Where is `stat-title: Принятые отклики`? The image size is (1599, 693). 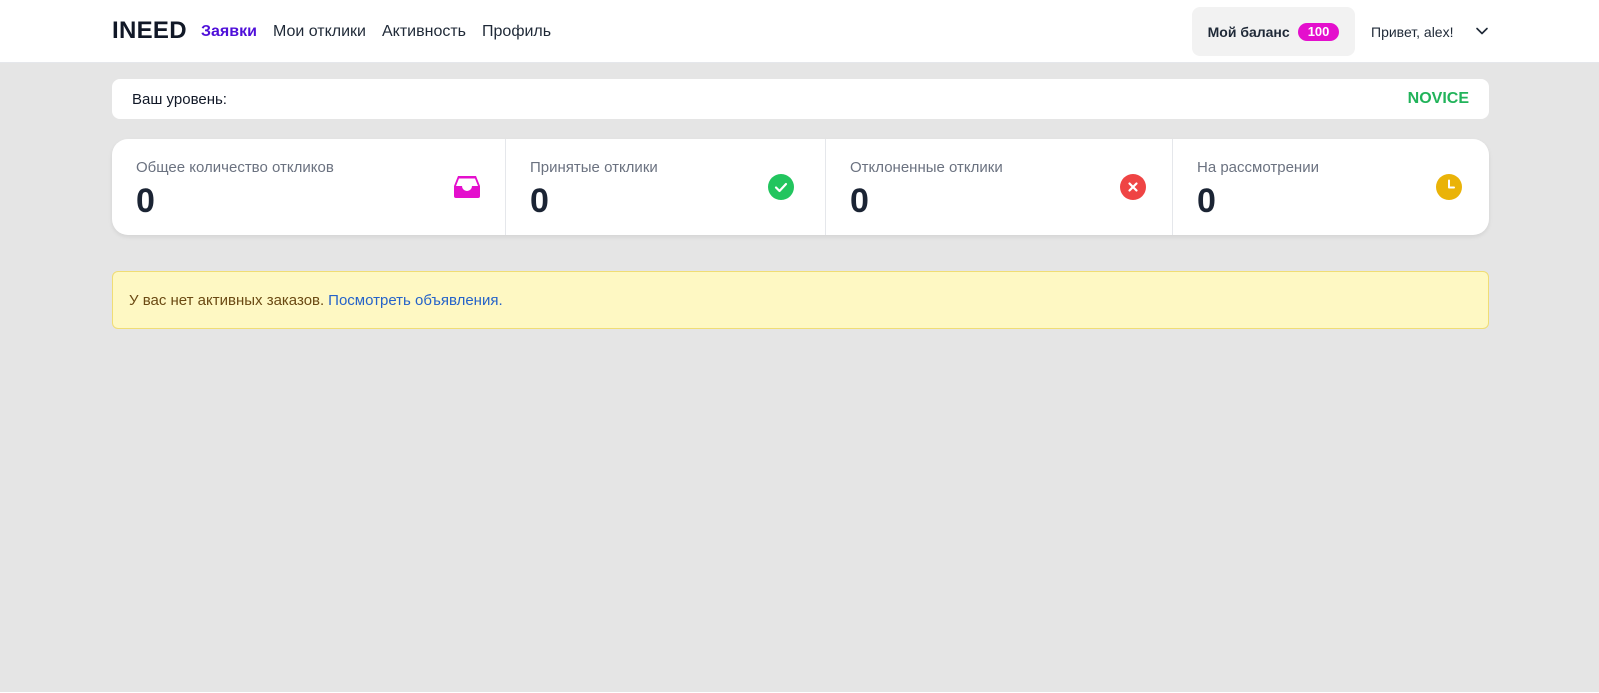 stat-title: Принятые отклики is located at coordinates (594, 167).